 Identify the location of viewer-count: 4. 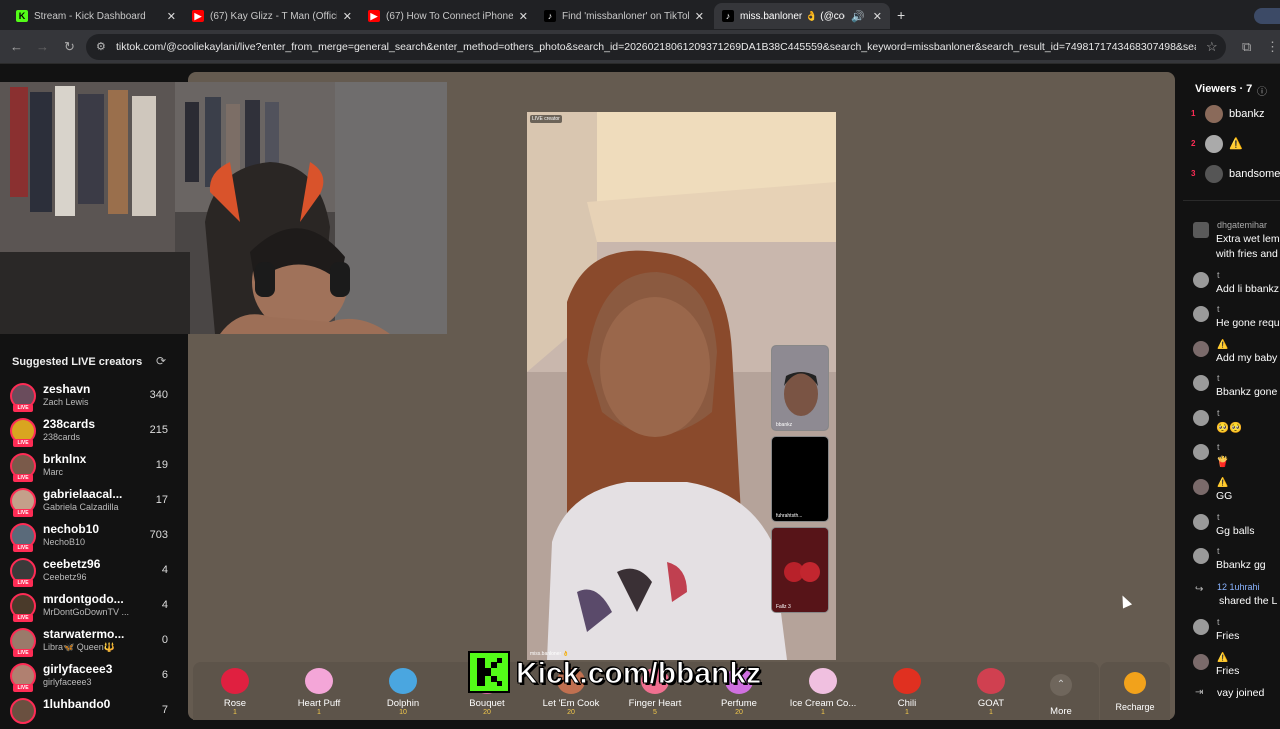
(164, 570).